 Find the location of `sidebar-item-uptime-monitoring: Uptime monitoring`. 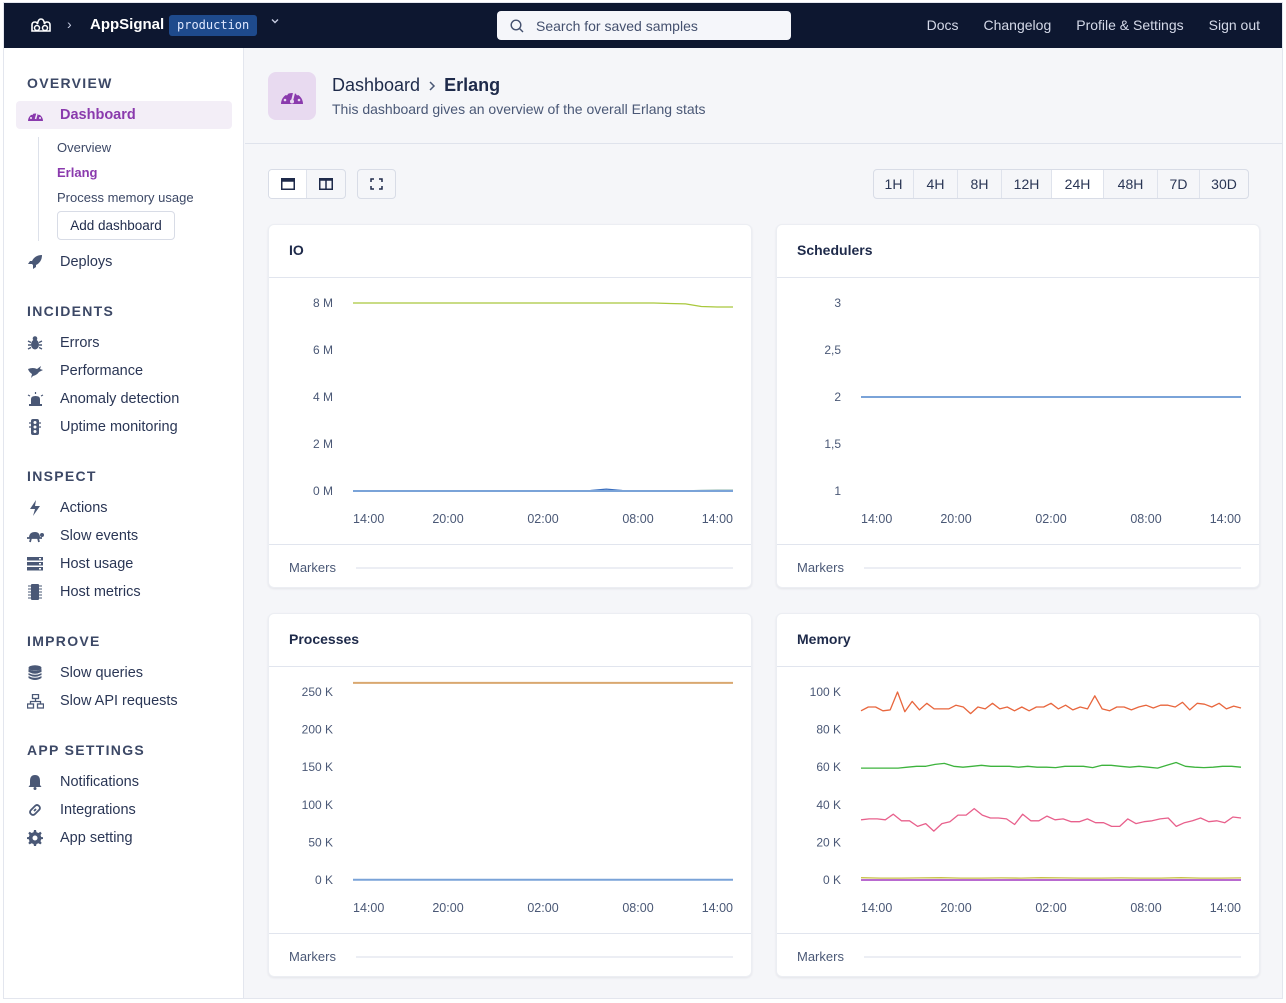

sidebar-item-uptime-monitoring: Uptime monitoring is located at coordinates (124, 427).